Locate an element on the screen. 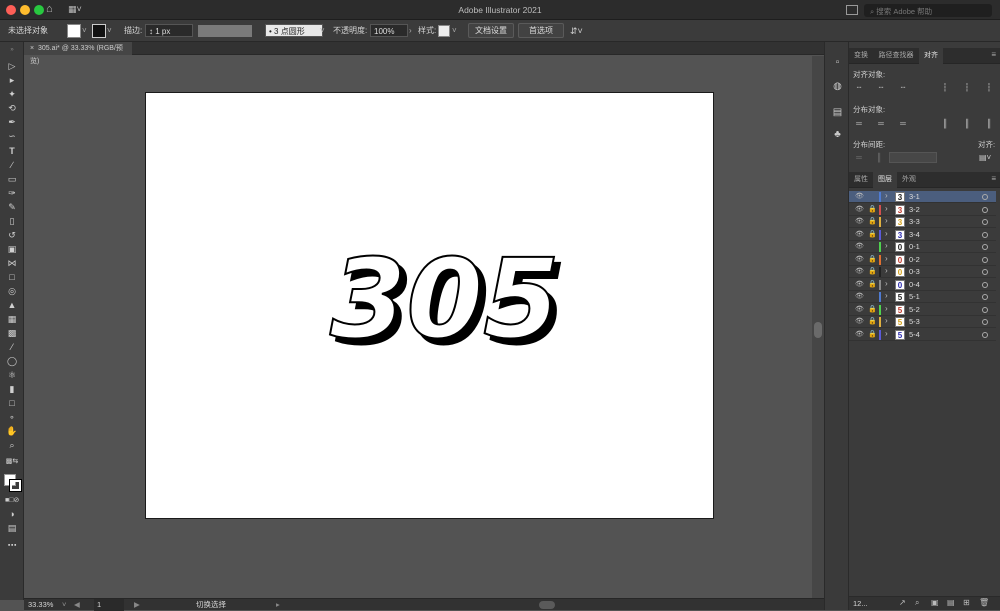  rectangle-tool-icon: ▭ is located at coordinates (12, 179).